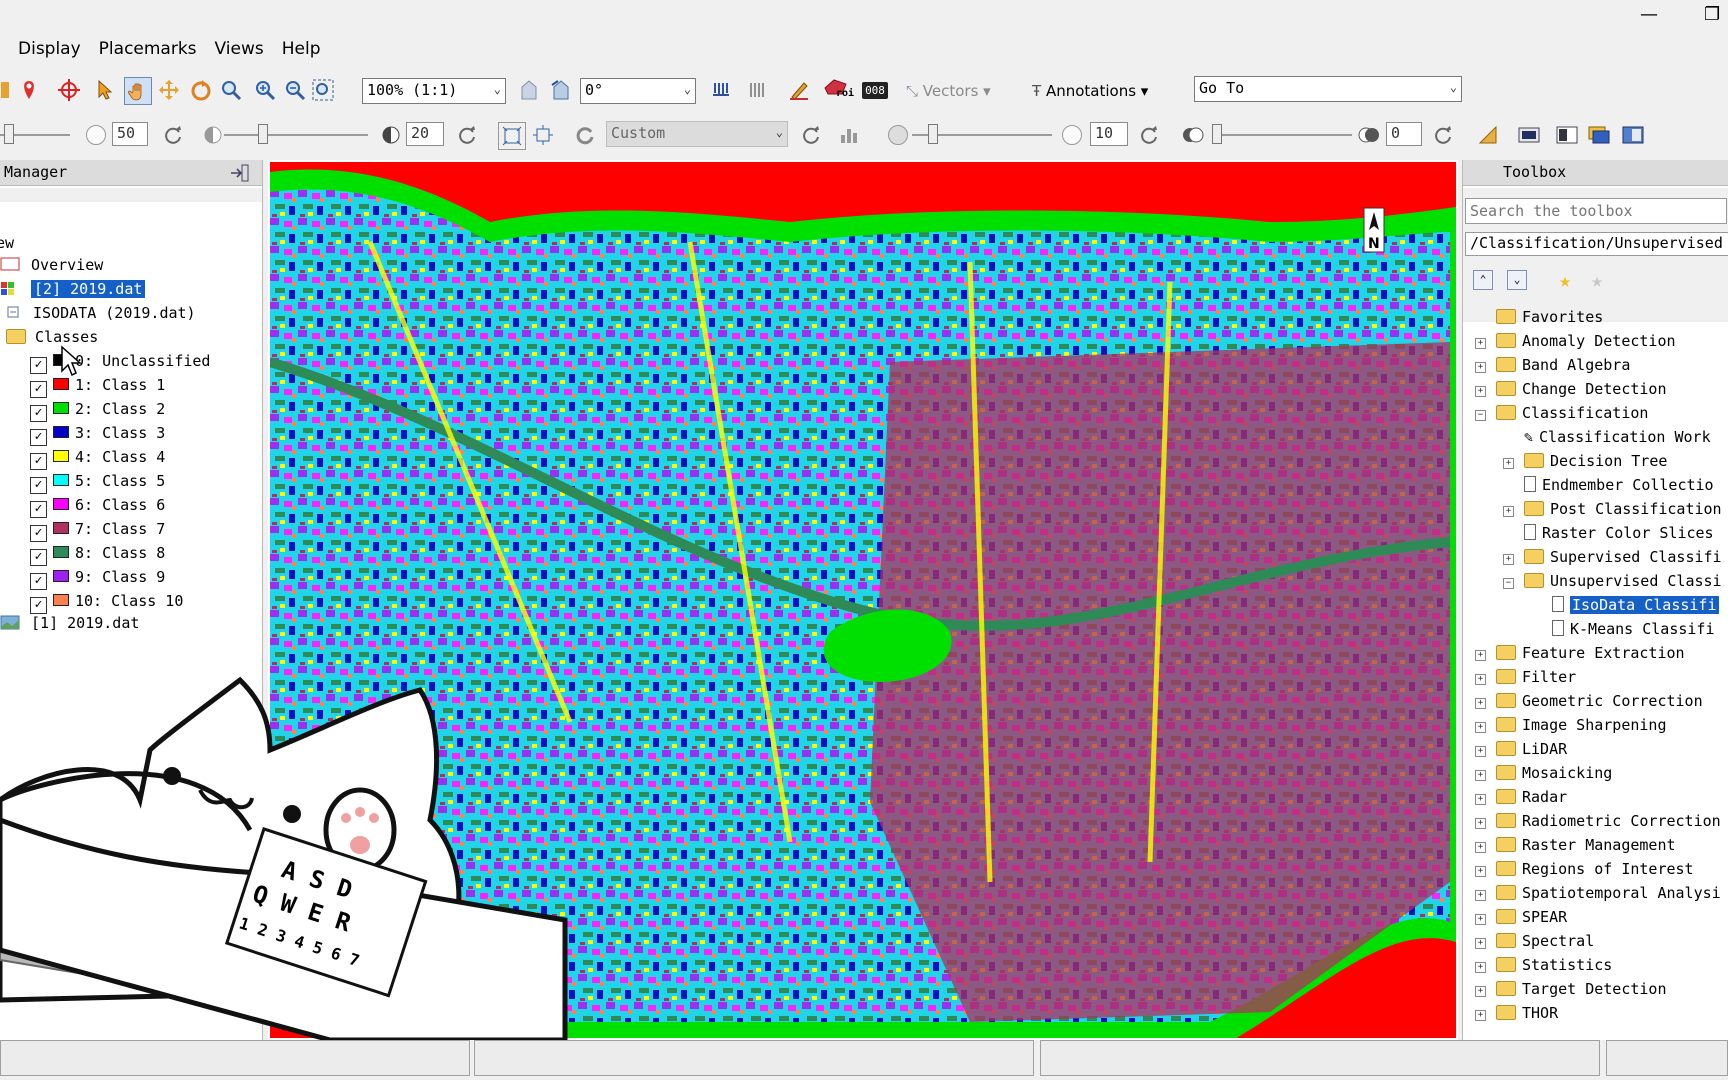  What do you see at coordinates (29, 90) in the screenshot?
I see `placemark-icon` at bounding box center [29, 90].